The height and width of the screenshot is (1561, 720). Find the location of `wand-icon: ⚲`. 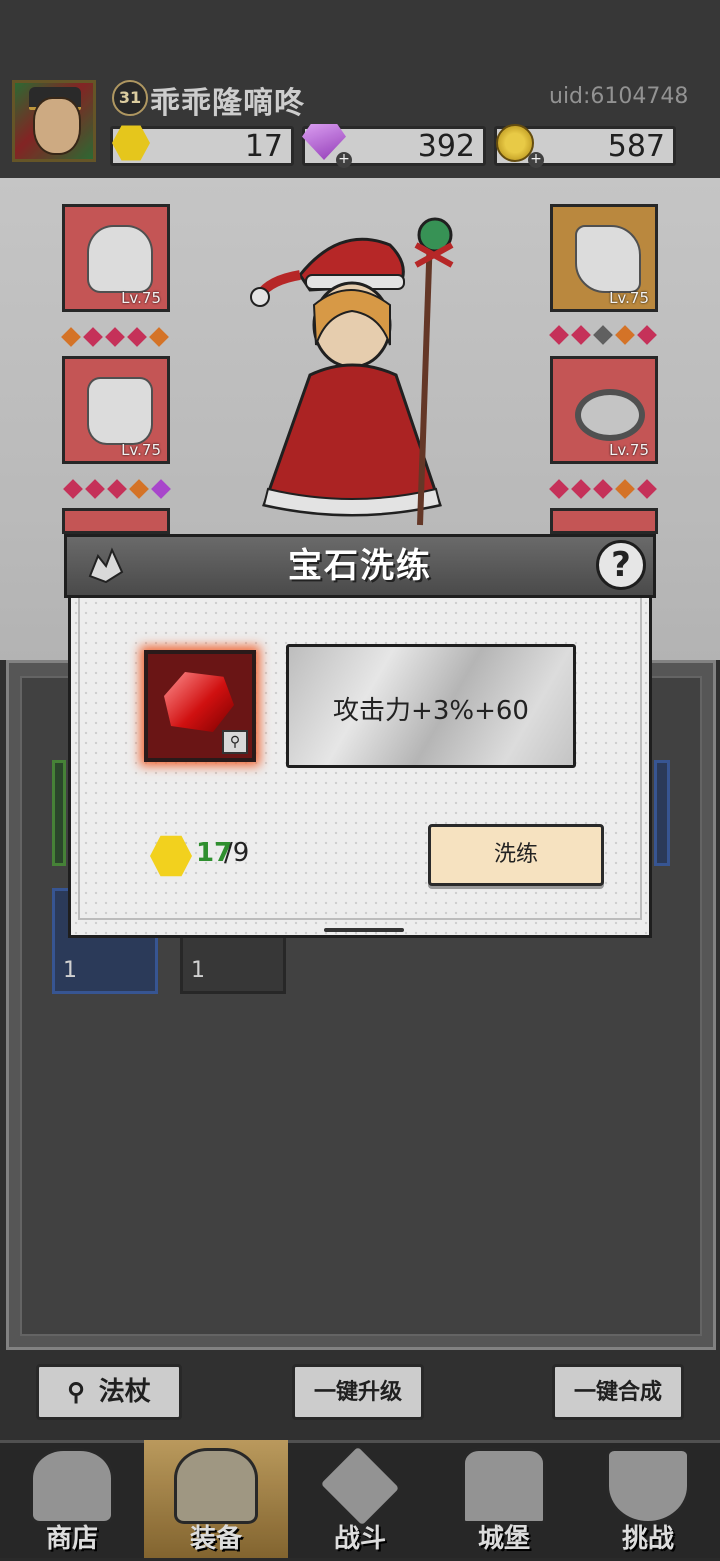

wand-icon: ⚲ is located at coordinates (235, 742).